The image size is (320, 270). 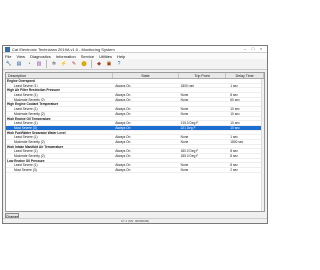 I want to click on toolbar: 🔧 ▤ ◔ ▥ ✲ ⚡ ✎ ⬤ ◆ ▣?, so click(x=135, y=64).